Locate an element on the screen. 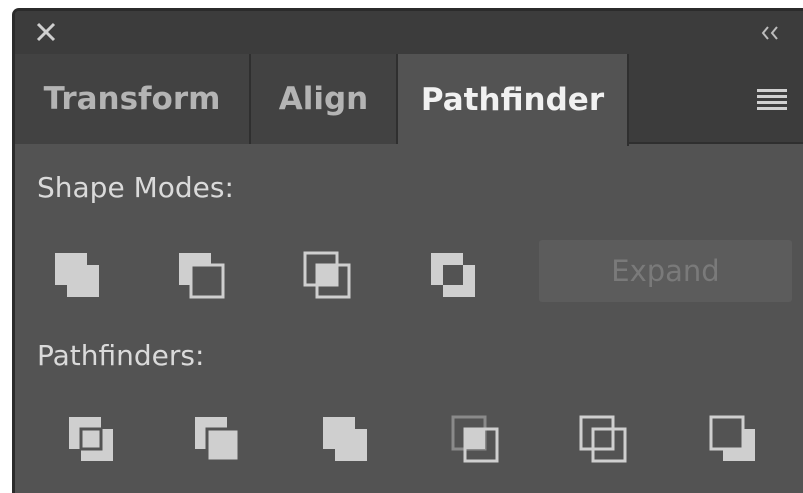  intersect-button is located at coordinates (327, 275).